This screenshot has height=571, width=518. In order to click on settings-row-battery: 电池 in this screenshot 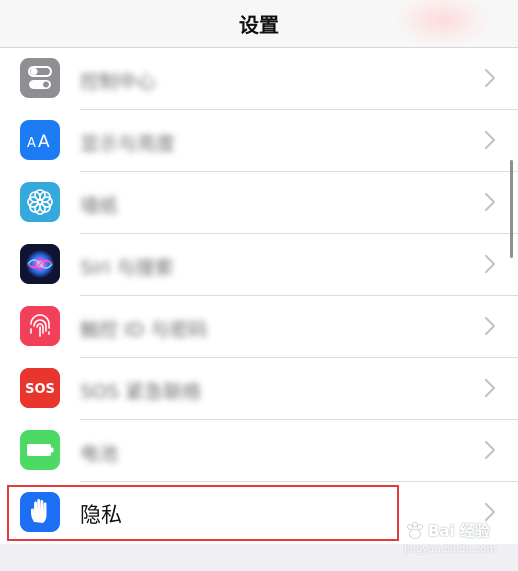, I will do `click(259, 451)`.